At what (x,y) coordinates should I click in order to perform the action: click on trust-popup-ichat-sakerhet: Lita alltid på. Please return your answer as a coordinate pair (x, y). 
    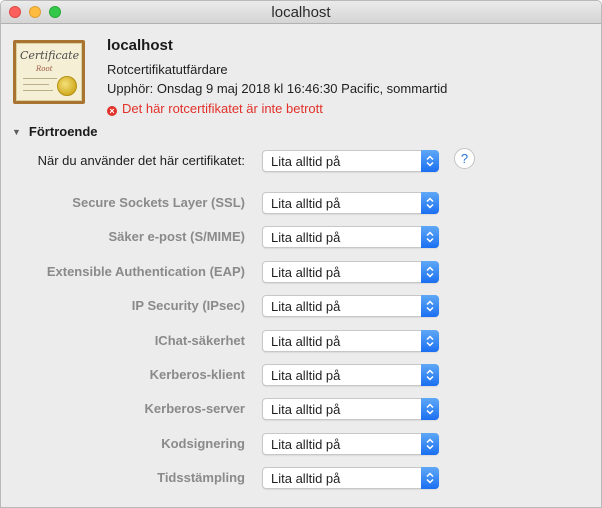
    Looking at the image, I should click on (350, 341).